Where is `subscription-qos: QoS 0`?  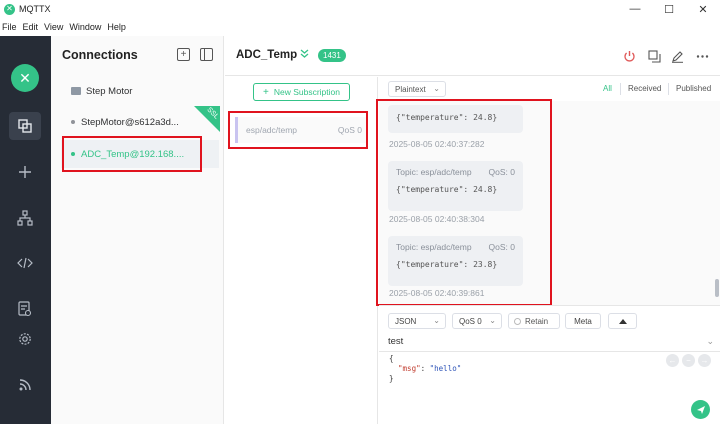 subscription-qos: QoS 0 is located at coordinates (349, 130).